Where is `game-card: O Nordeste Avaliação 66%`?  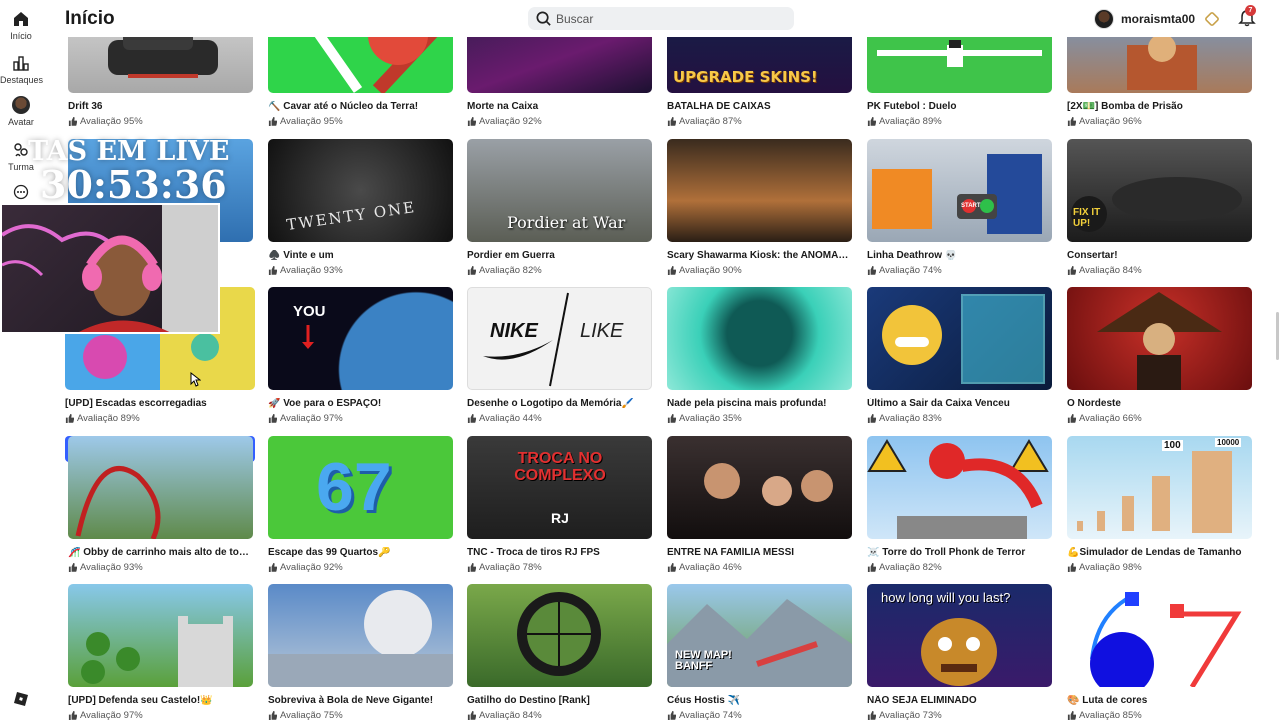
game-card: O Nordeste Avaliação 66% is located at coordinates (1159, 355).